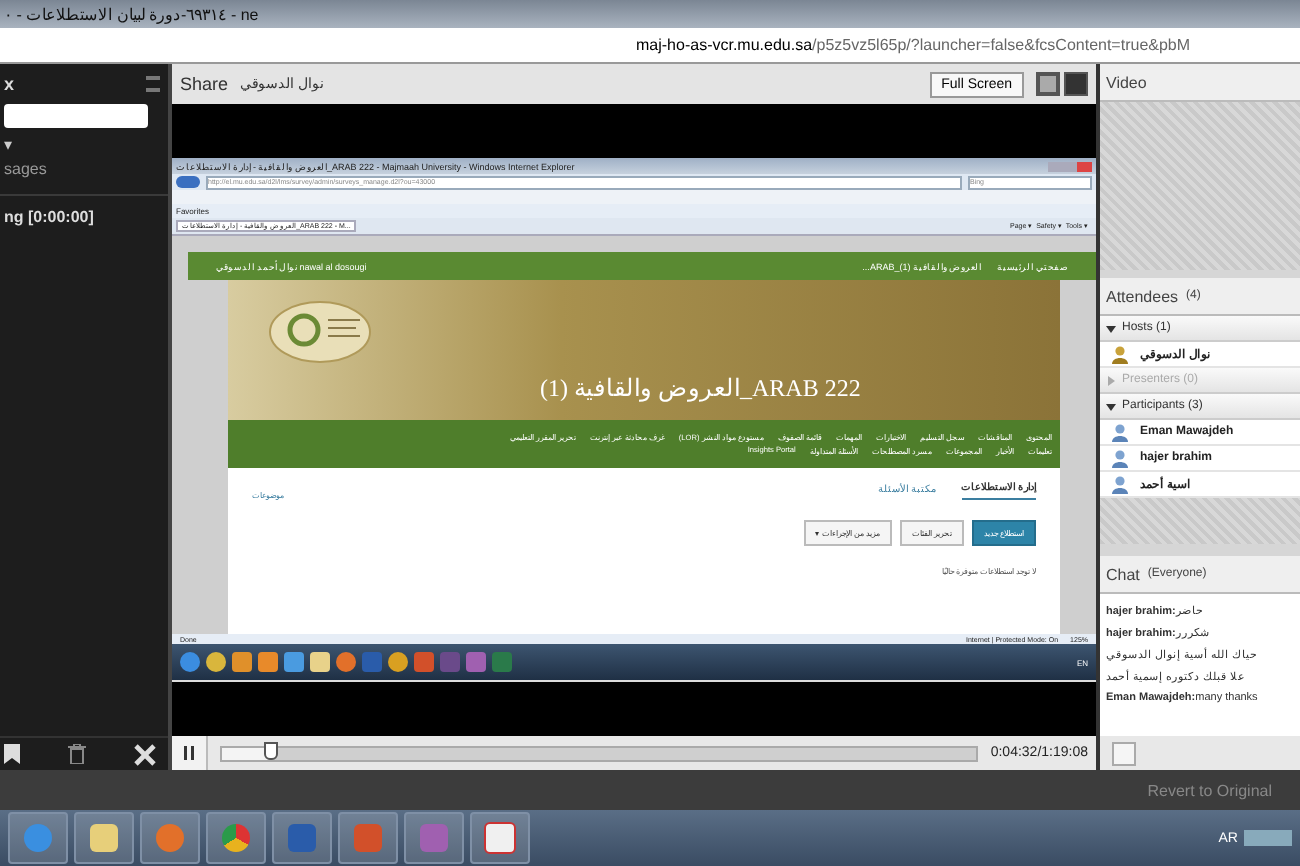 The width and height of the screenshot is (1300, 866). I want to click on input-field, so click(76, 116).